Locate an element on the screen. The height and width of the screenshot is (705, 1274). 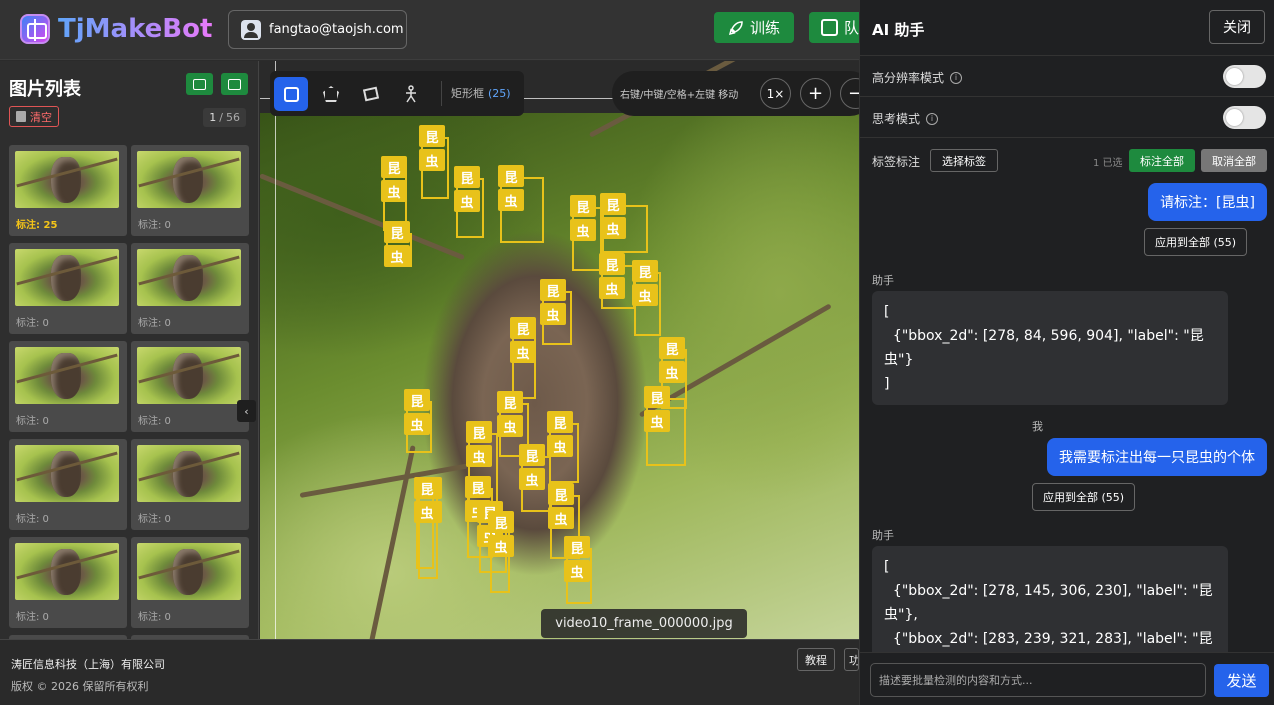
hires-mode-toggle is located at coordinates (1244, 76).